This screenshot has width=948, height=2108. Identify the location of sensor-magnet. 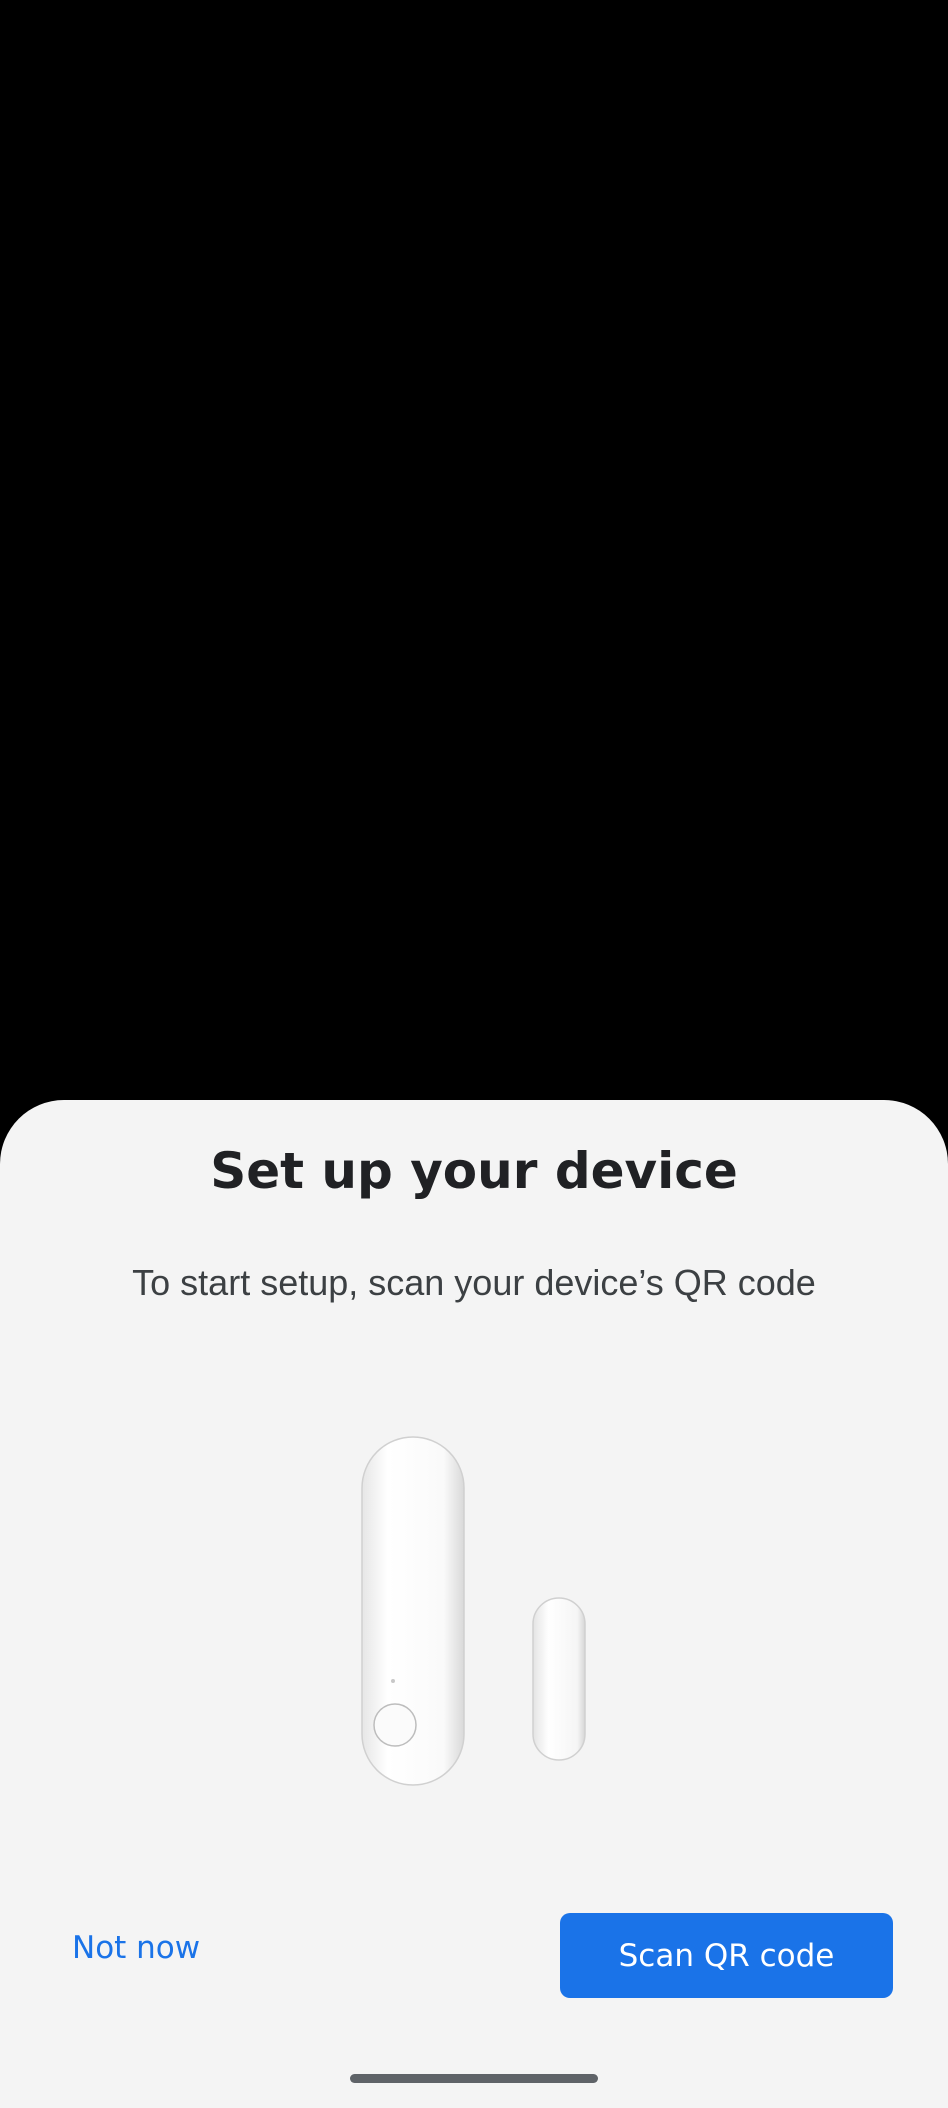
(559, 1679).